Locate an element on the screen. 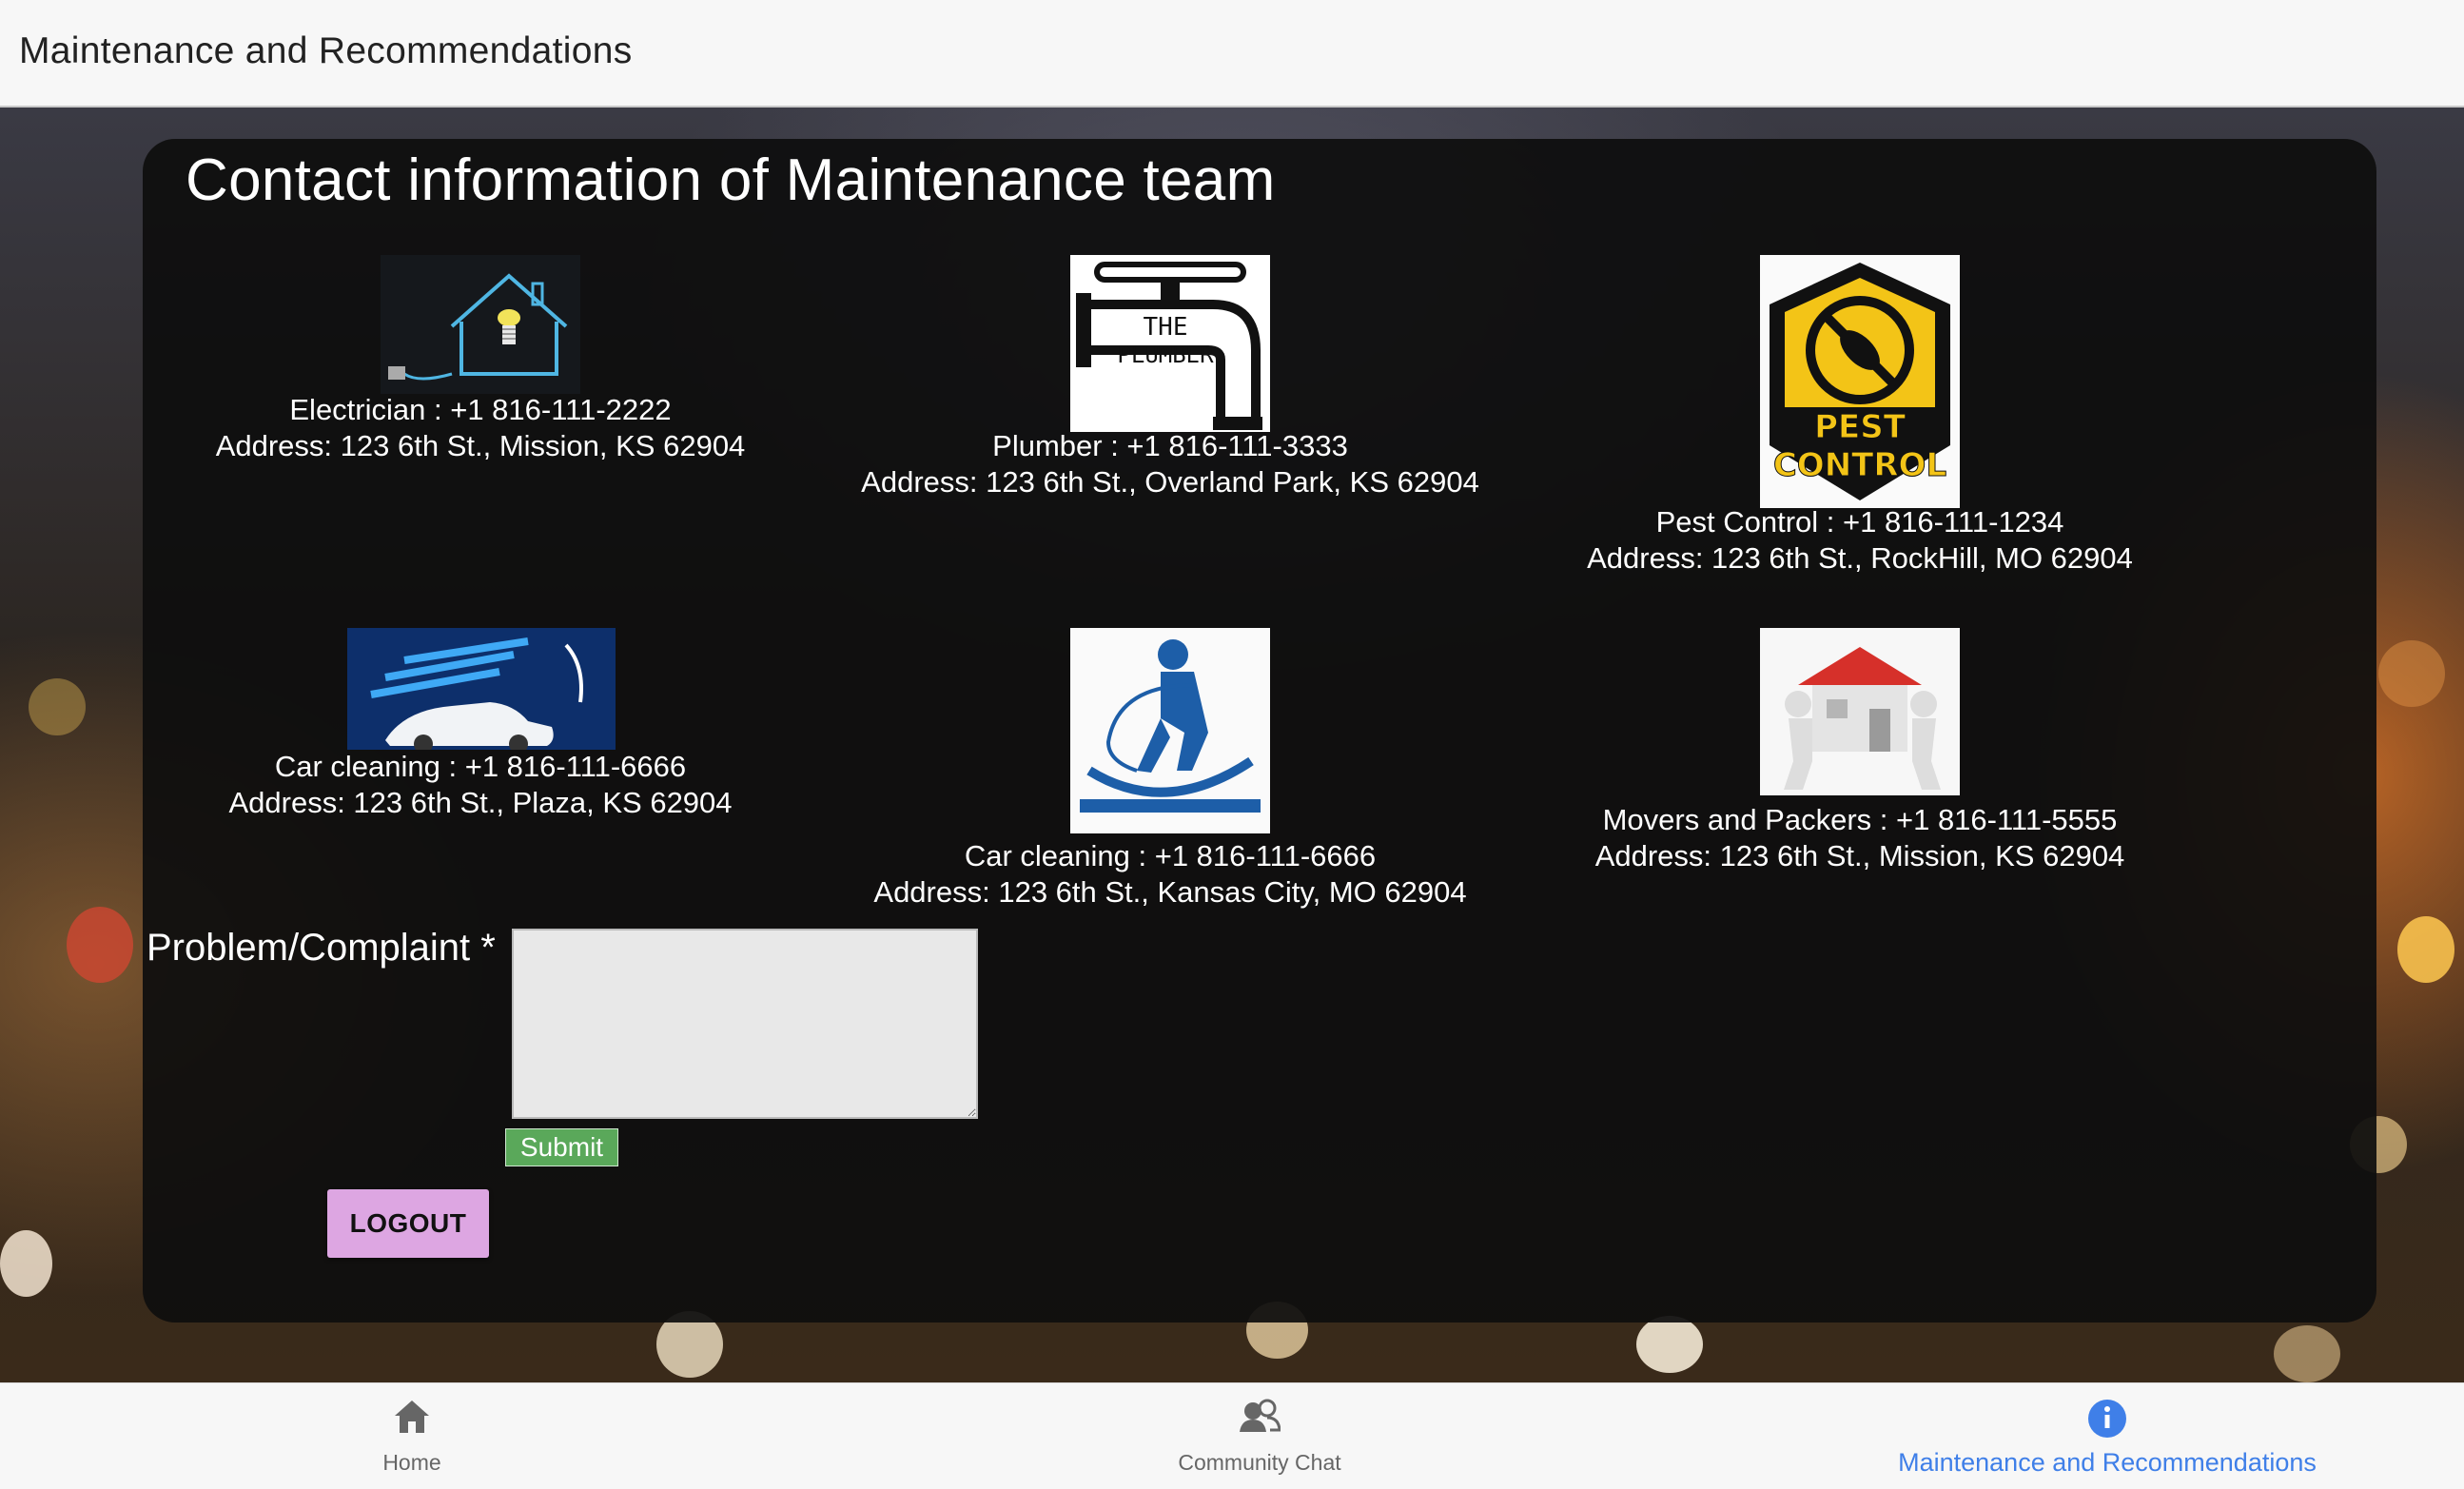  movers-image is located at coordinates (1860, 711).